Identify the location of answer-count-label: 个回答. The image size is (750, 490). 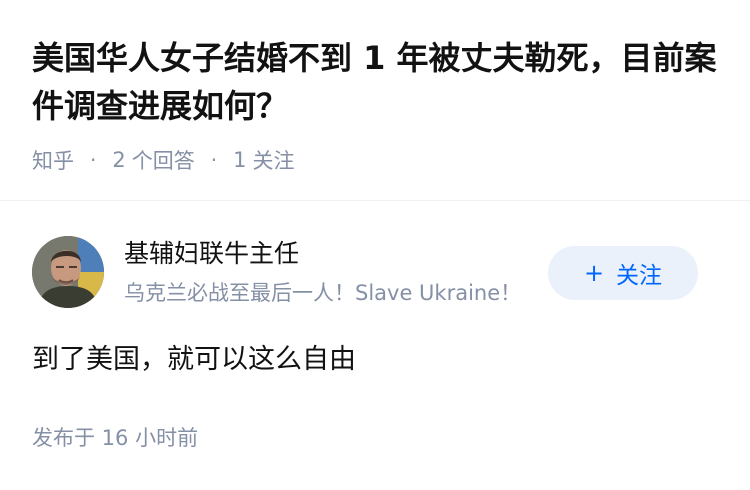
(163, 160).